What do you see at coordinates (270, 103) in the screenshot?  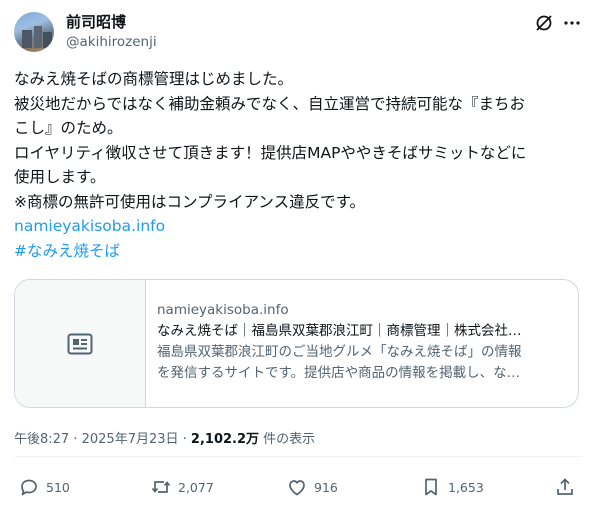 I see `tweet-line: 被災地だからではなく補助金頼みでなく、自立運営で持続可能な『まちお` at bounding box center [270, 103].